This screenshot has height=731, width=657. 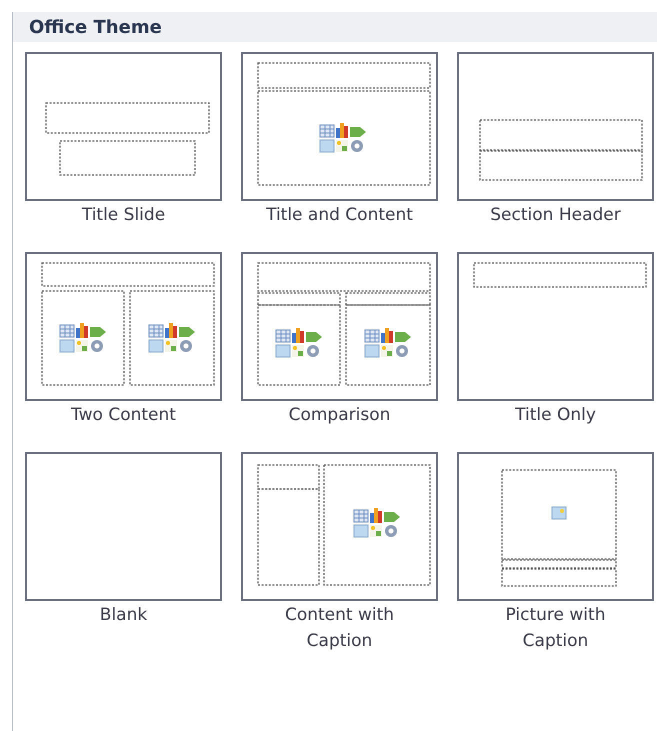 I want to click on layout-label: Comparison, so click(x=340, y=415).